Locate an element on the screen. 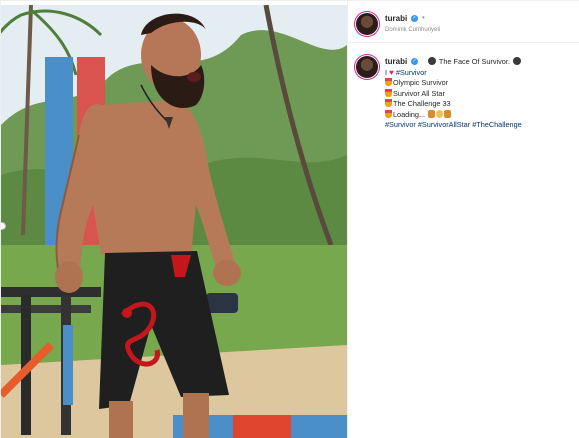 The width and height of the screenshot is (579, 438). caption-line-text: Olympic Survivor is located at coordinates (421, 82).